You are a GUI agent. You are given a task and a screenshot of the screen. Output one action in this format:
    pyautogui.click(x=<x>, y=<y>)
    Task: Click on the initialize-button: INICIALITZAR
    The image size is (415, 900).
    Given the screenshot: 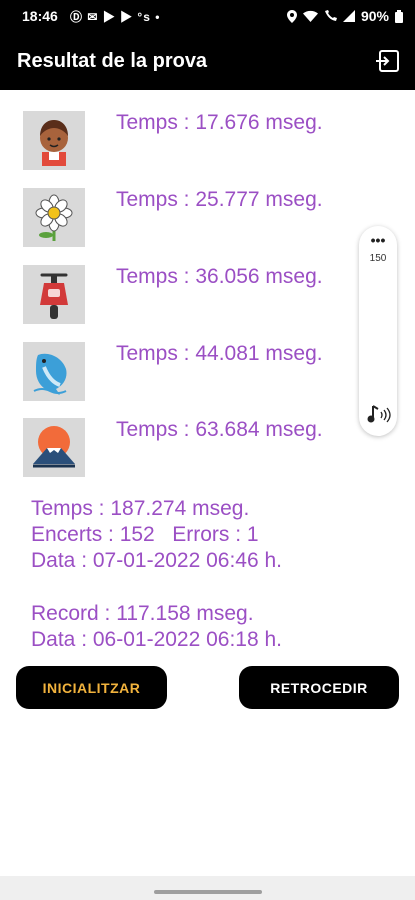 What is the action you would take?
    pyautogui.click(x=91, y=687)
    